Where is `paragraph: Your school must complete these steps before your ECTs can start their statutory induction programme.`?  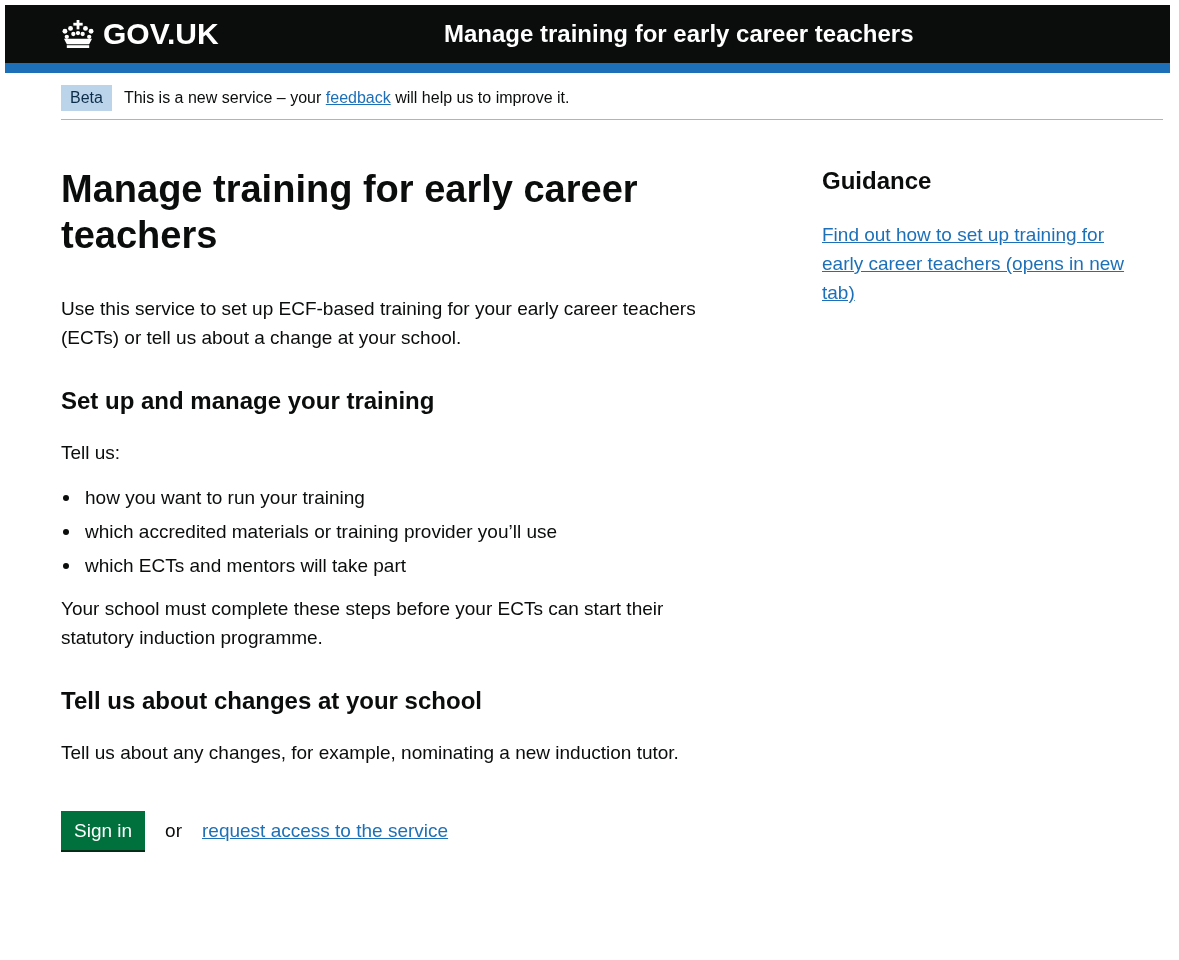 paragraph: Your school must complete these steps before your ECTs can start their statutory induction programme. is located at coordinates (363, 623).